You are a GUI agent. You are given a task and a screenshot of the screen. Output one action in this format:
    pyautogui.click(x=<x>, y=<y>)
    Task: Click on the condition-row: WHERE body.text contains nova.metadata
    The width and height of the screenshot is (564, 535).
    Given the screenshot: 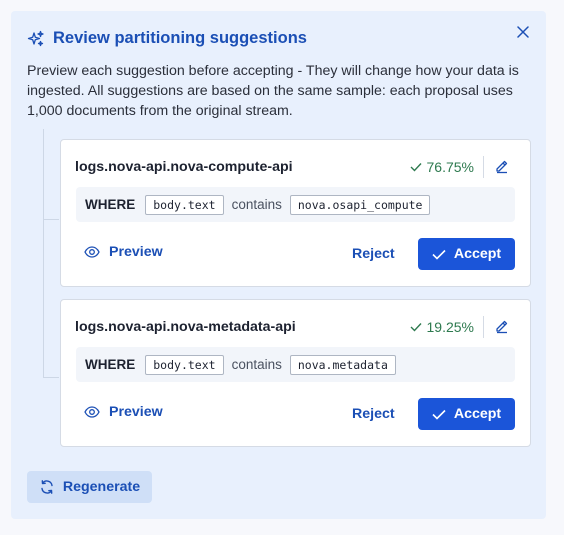 What is the action you would take?
    pyautogui.click(x=295, y=364)
    